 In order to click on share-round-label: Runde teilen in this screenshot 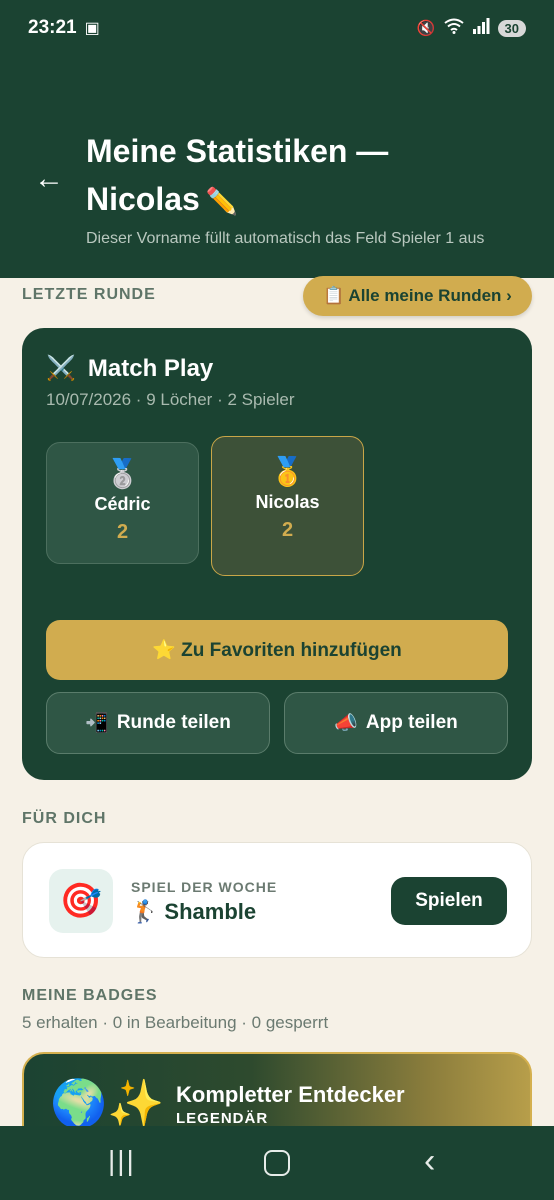, I will do `click(173, 722)`.